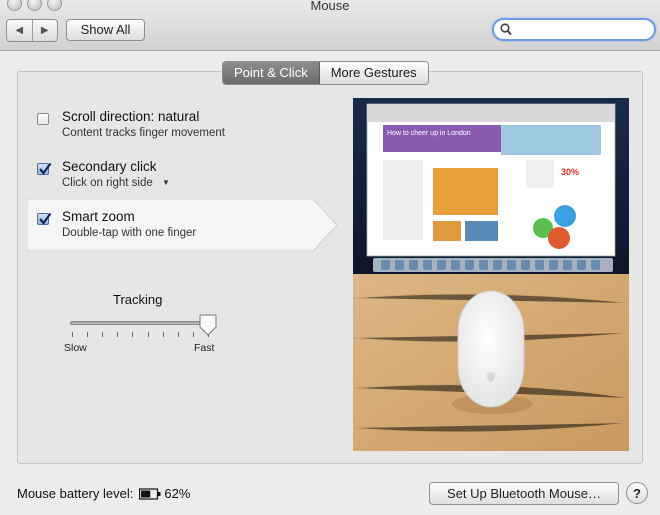 Image resolution: width=660 pixels, height=515 pixels. I want to click on back-forward-control: ◀ ▶, so click(32, 30).